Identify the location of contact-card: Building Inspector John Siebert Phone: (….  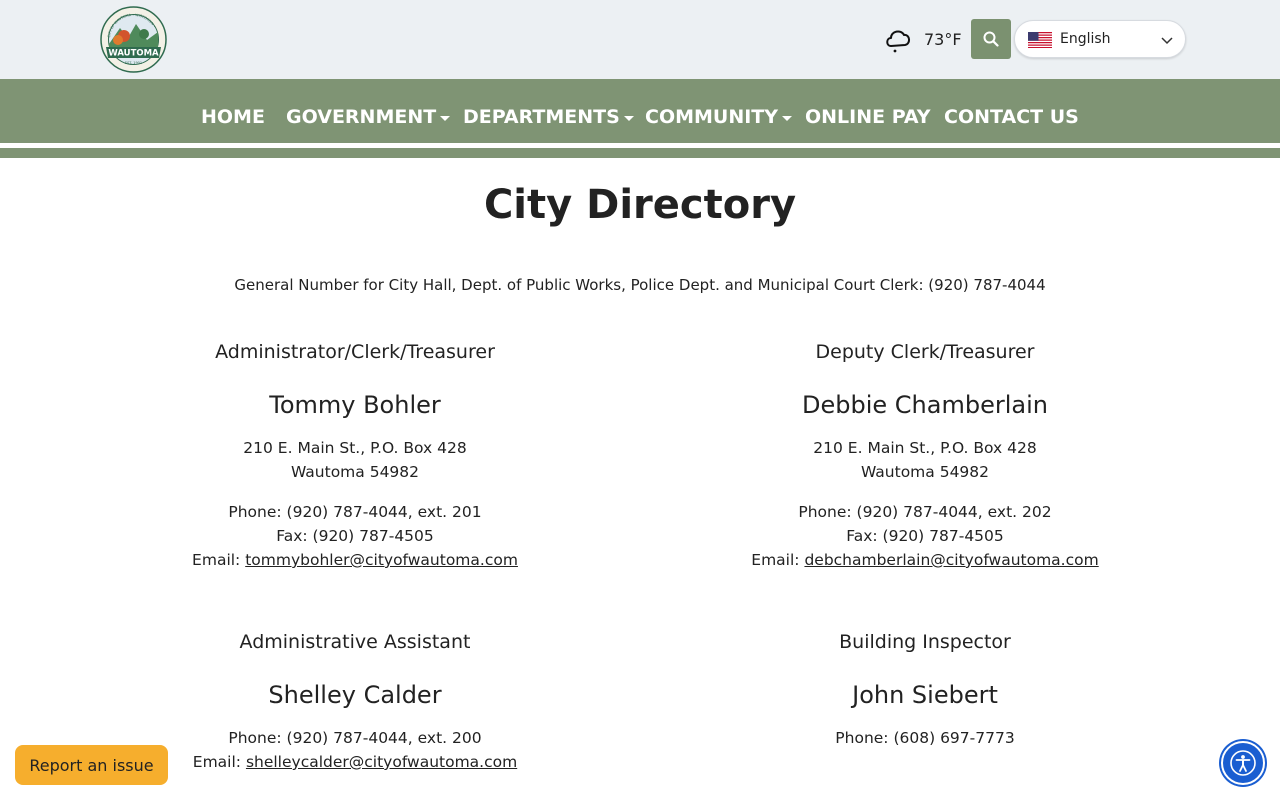
(925, 690).